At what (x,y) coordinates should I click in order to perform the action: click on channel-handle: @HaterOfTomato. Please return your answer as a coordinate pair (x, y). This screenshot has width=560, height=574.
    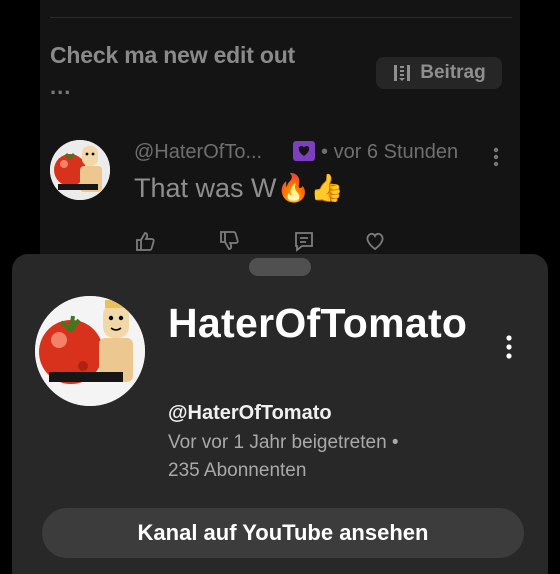
    Looking at the image, I should click on (250, 413).